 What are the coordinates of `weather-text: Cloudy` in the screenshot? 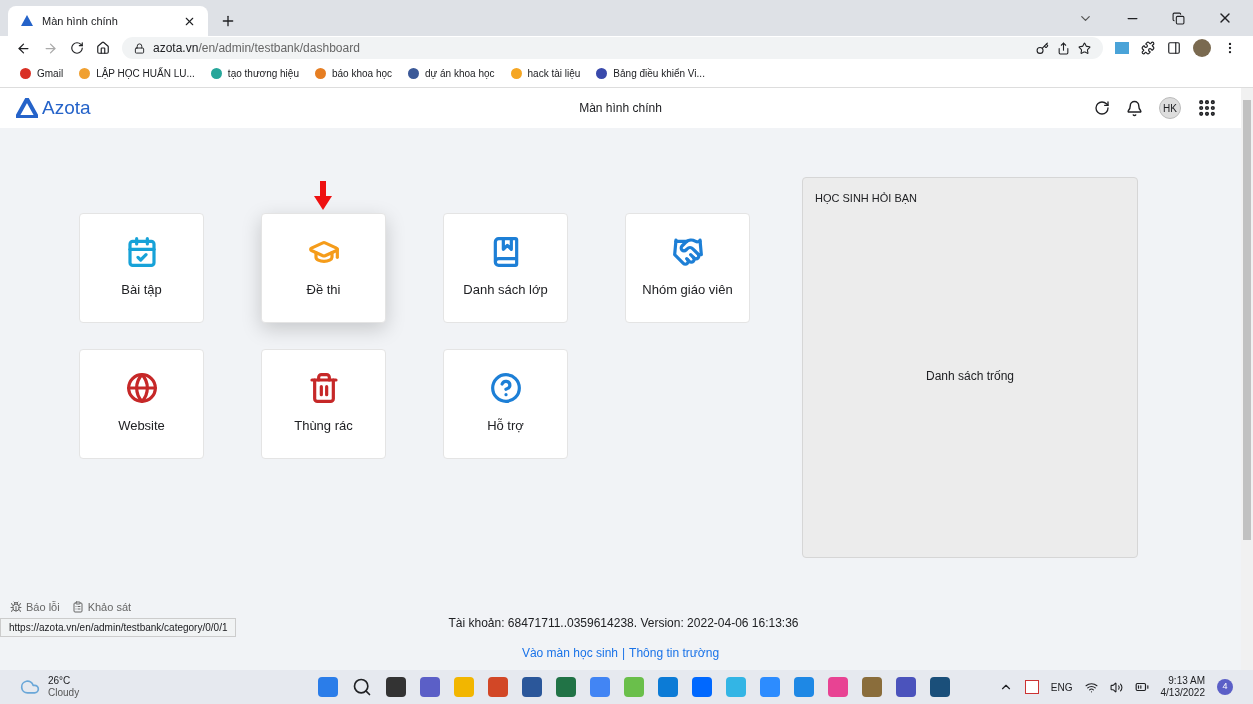 It's located at (64, 693).